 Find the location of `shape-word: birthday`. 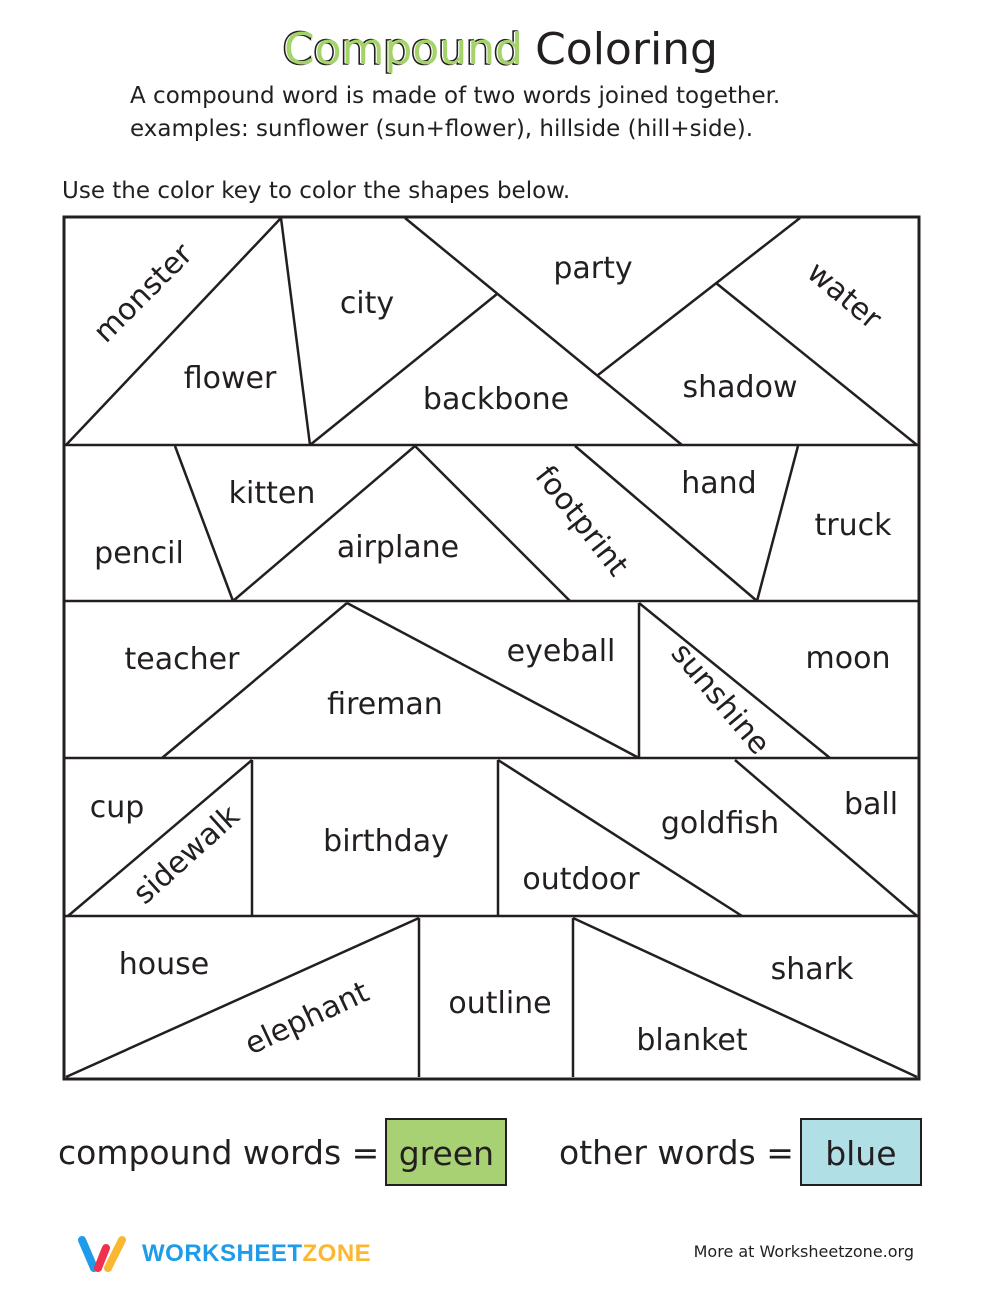

shape-word: birthday is located at coordinates (386, 841).